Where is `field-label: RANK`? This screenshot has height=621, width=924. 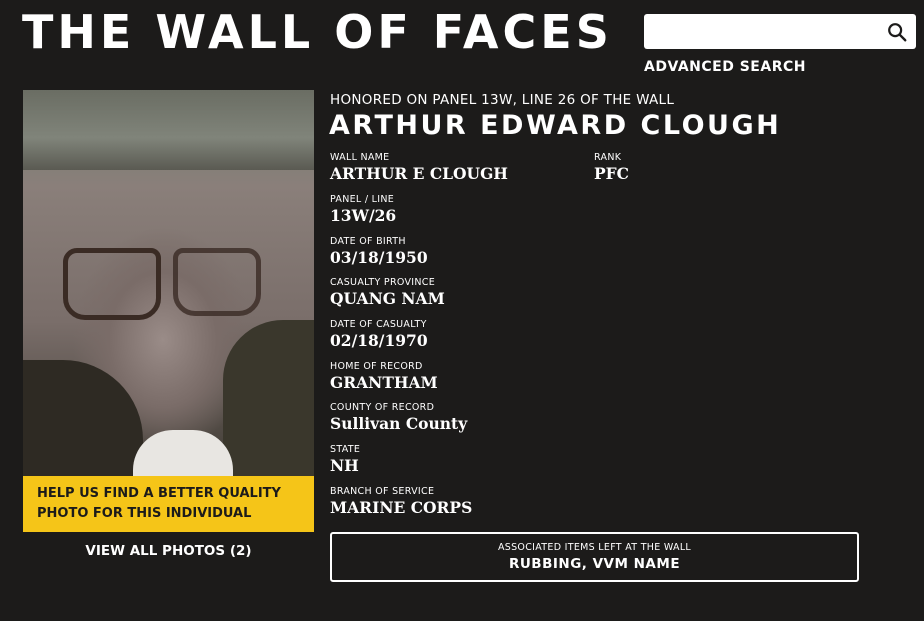
field-label: RANK is located at coordinates (608, 157).